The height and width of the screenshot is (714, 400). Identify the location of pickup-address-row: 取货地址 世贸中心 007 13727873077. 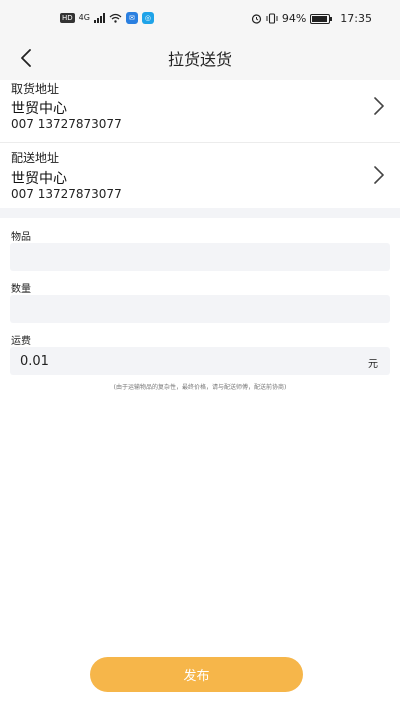
(200, 111).